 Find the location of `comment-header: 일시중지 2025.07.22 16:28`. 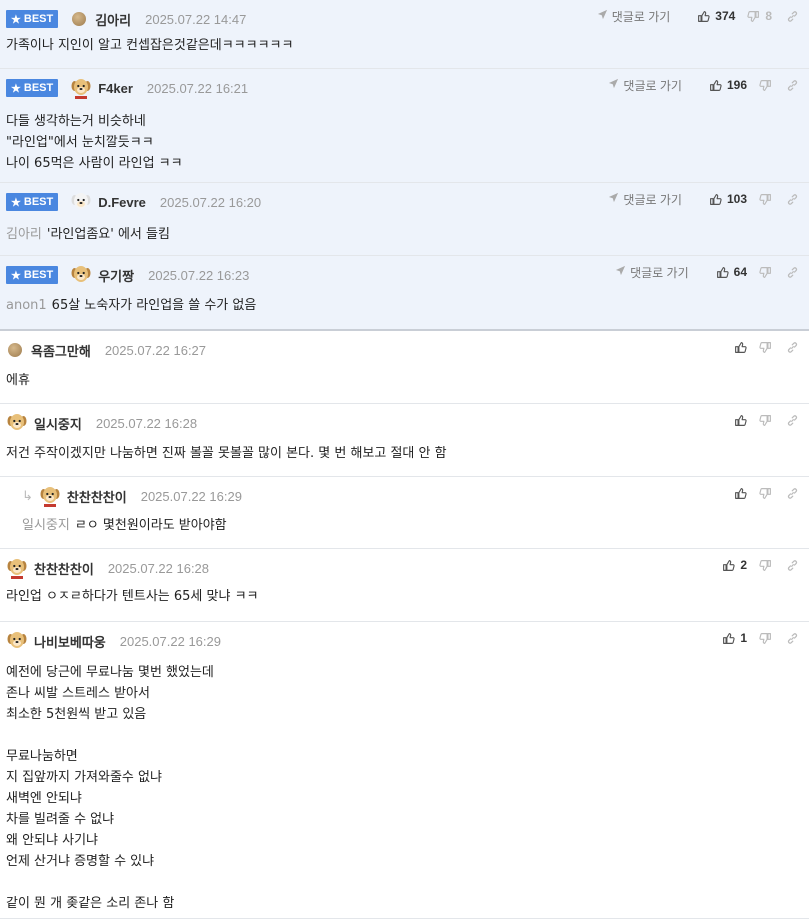

comment-header: 일시중지 2025.07.22 16:28 is located at coordinates (101, 423).